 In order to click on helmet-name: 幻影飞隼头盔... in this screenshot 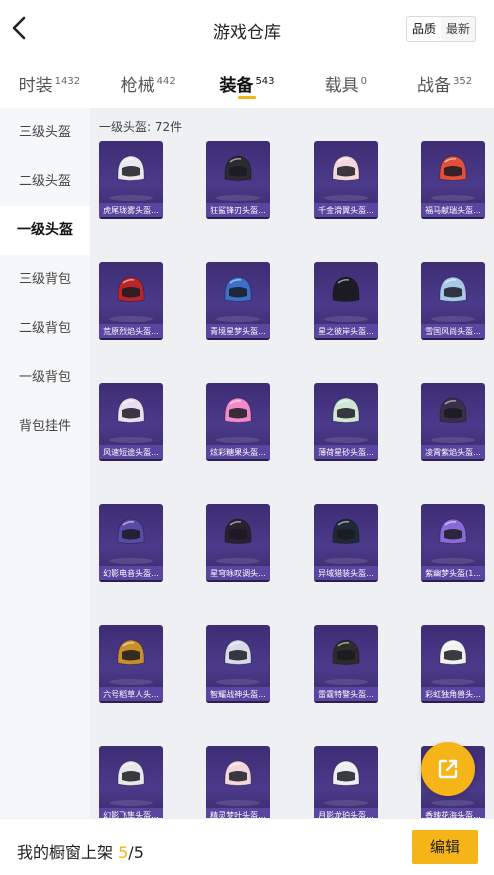, I will do `click(131, 813)`.